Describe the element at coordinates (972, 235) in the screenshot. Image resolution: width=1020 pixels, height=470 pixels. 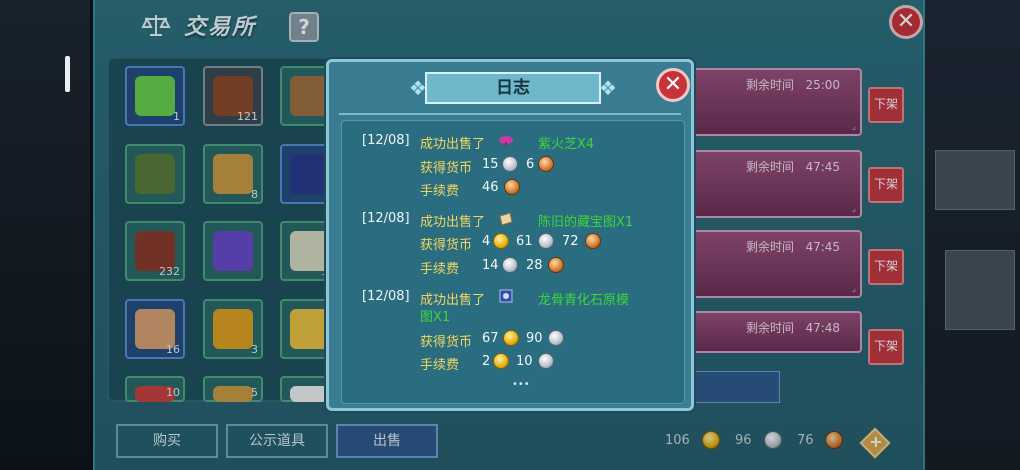
I see `right-backdrop` at that location.